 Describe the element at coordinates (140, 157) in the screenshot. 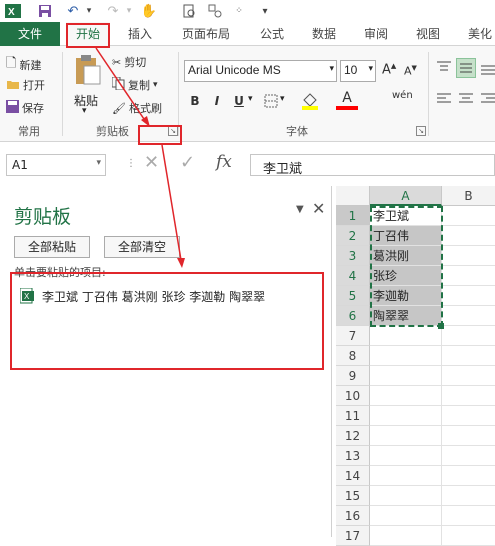

I see `annotation-arrows` at that location.